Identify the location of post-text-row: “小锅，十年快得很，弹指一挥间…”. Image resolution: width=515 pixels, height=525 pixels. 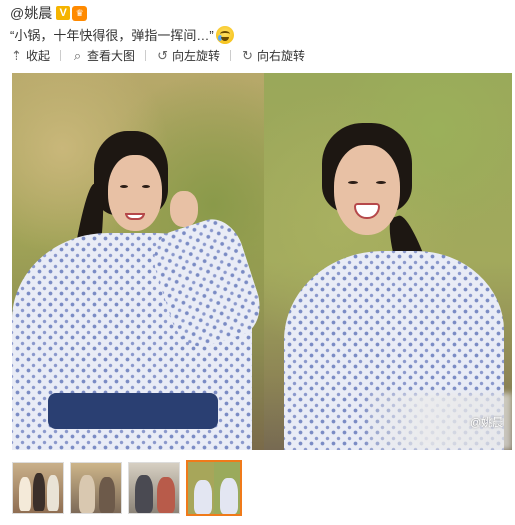
(122, 34).